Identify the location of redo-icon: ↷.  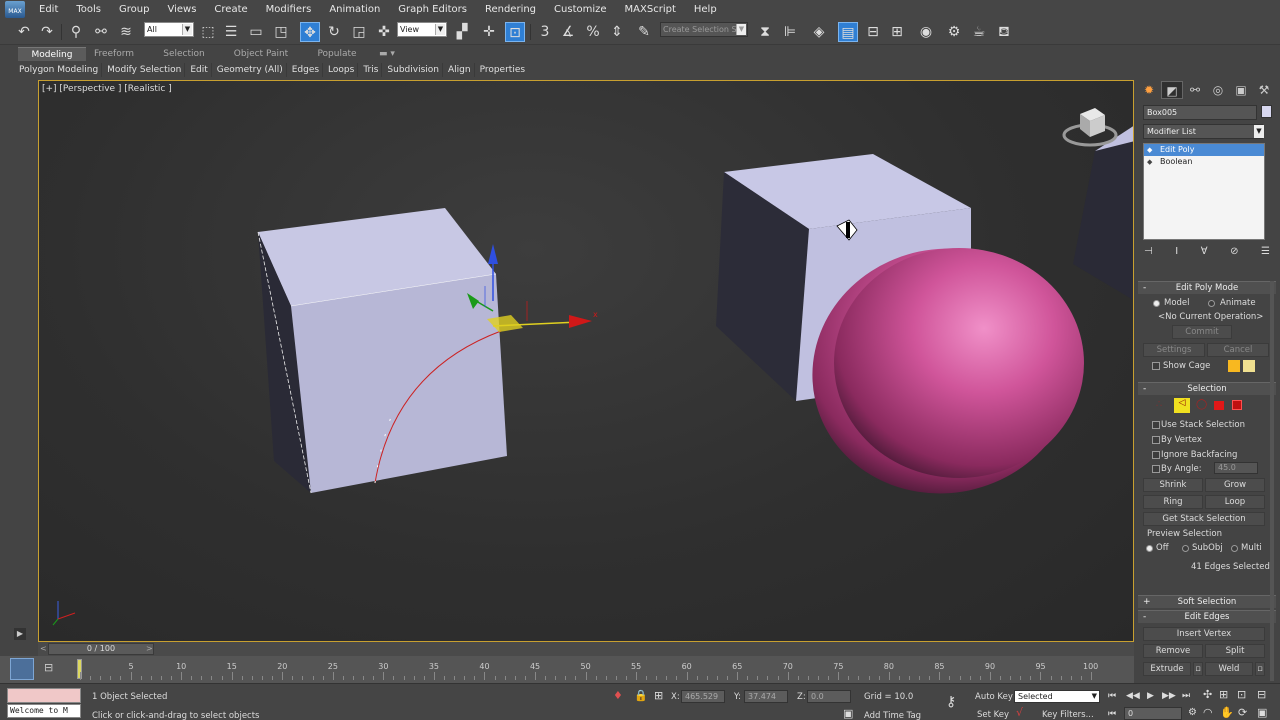
(47, 32).